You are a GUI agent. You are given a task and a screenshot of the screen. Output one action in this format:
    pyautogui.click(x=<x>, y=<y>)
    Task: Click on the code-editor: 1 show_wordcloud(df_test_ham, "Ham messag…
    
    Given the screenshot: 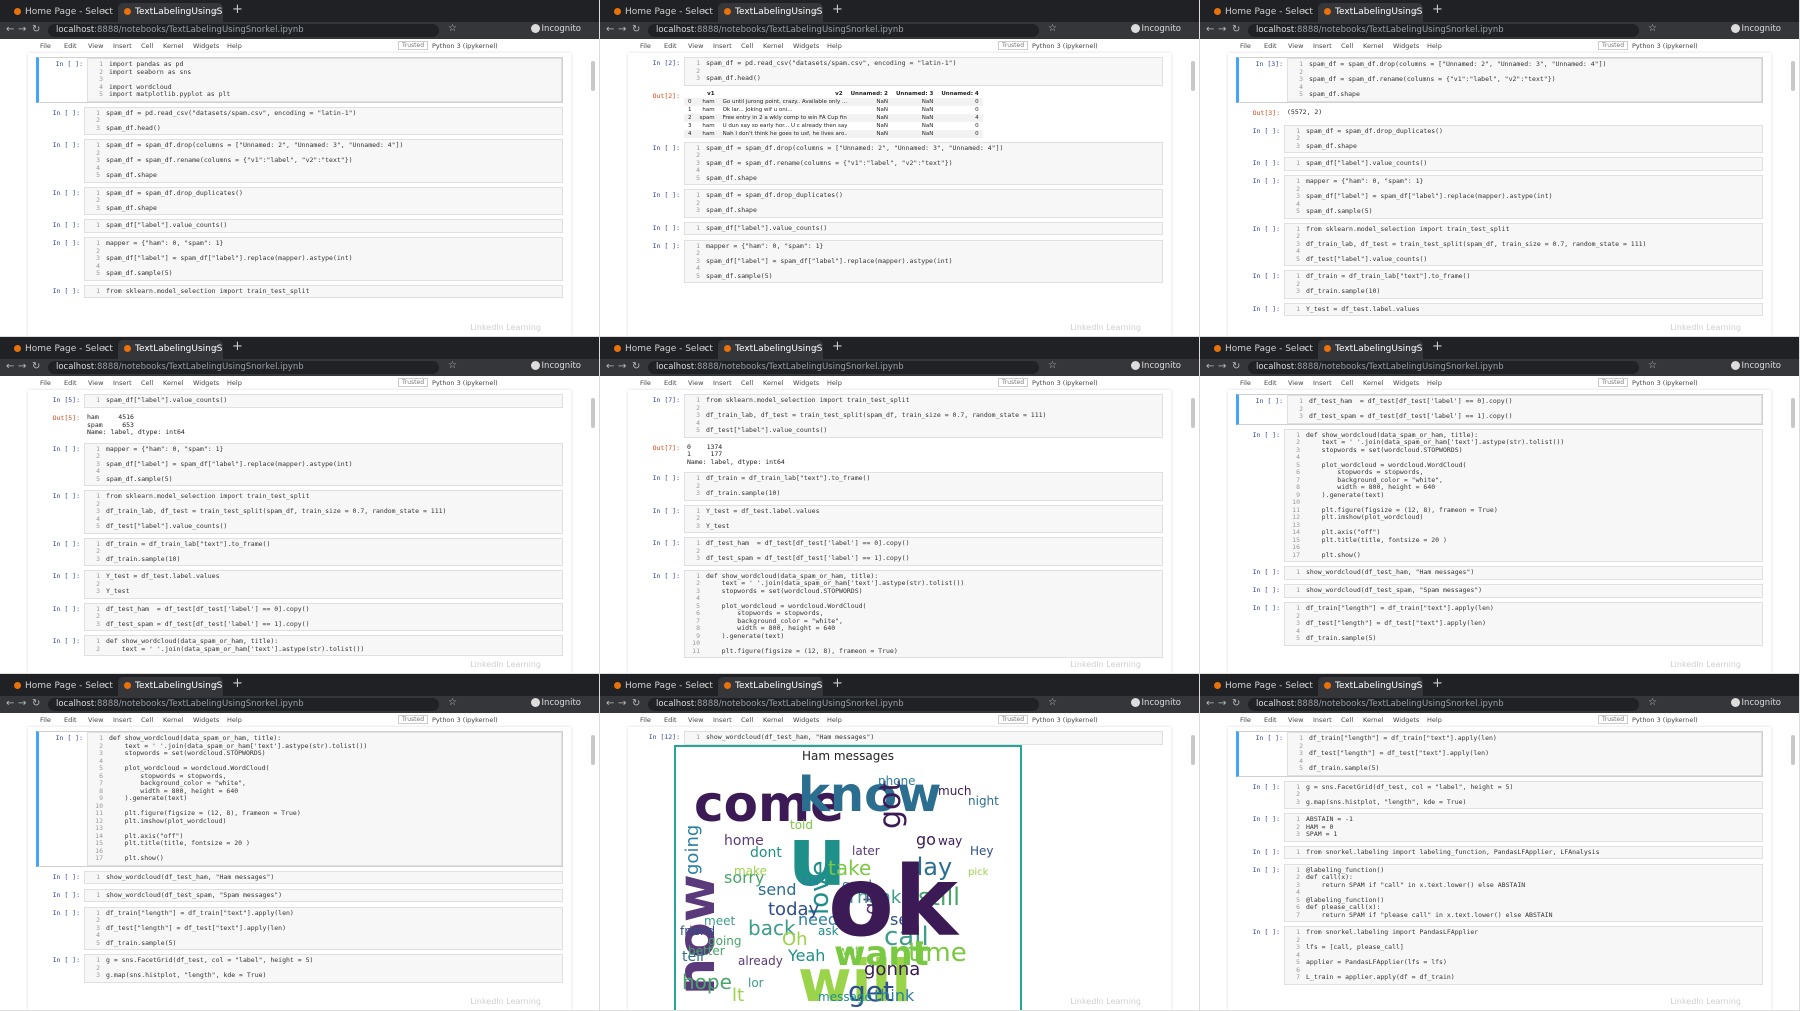 What is the action you would take?
    pyautogui.click(x=323, y=877)
    